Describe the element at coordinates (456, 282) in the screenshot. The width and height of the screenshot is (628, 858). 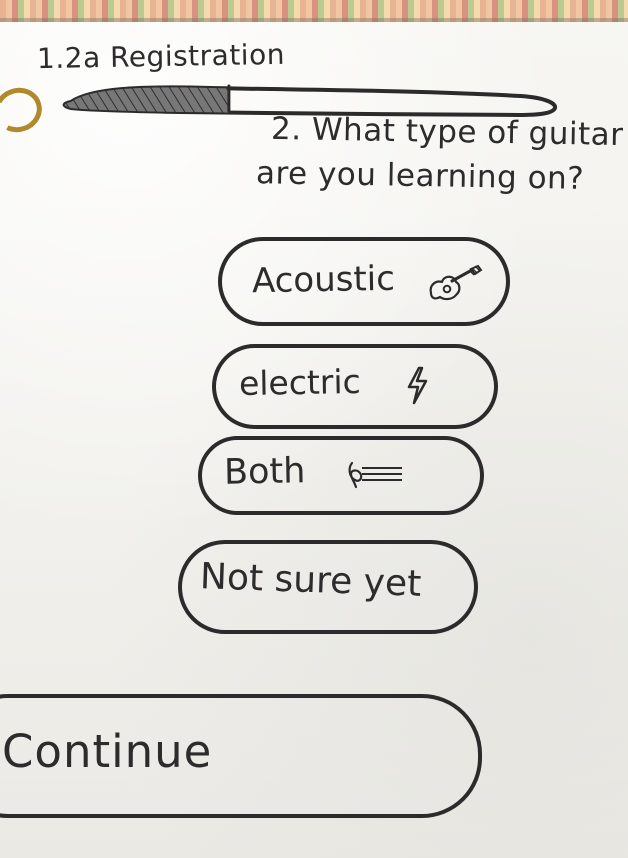
I see `guitar-icon` at that location.